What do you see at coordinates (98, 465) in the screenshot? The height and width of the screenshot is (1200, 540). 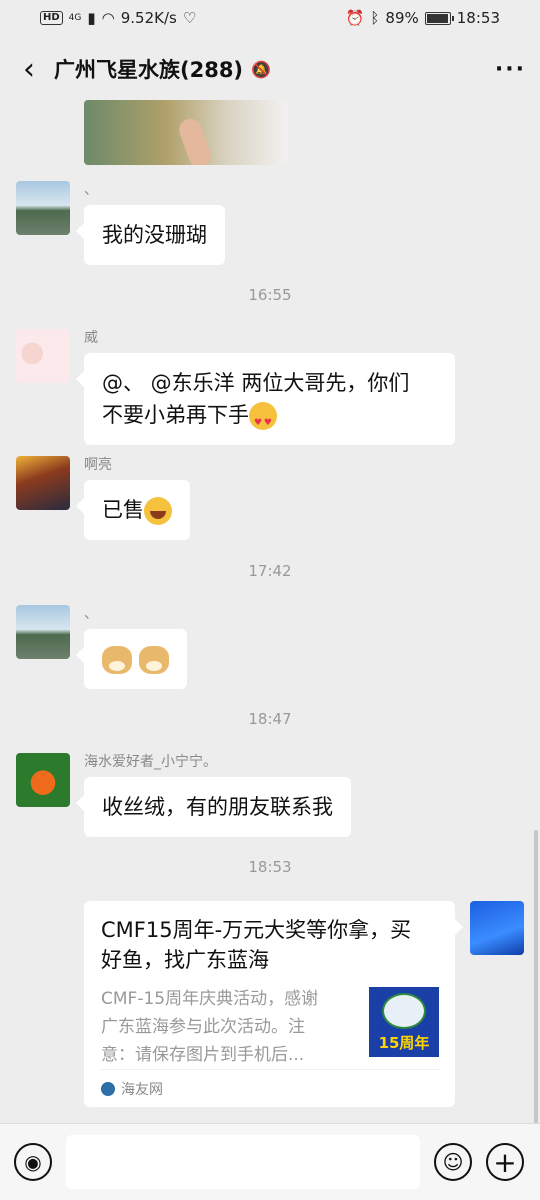 I see `sender-name: 啊亮` at bounding box center [98, 465].